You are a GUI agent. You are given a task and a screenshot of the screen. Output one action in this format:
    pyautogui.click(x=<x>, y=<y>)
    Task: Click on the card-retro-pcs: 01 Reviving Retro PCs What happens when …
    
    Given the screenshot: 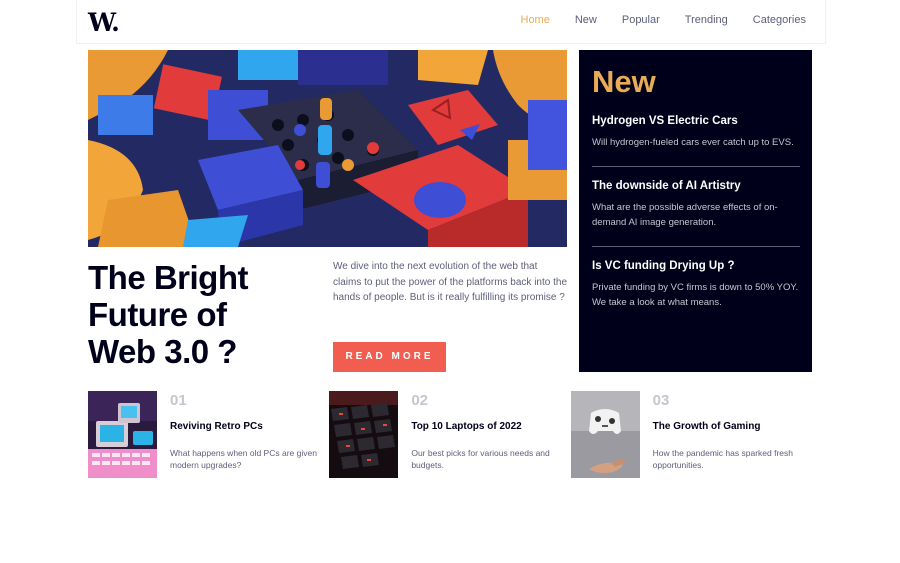 What is the action you would take?
    pyautogui.click(x=208, y=434)
    